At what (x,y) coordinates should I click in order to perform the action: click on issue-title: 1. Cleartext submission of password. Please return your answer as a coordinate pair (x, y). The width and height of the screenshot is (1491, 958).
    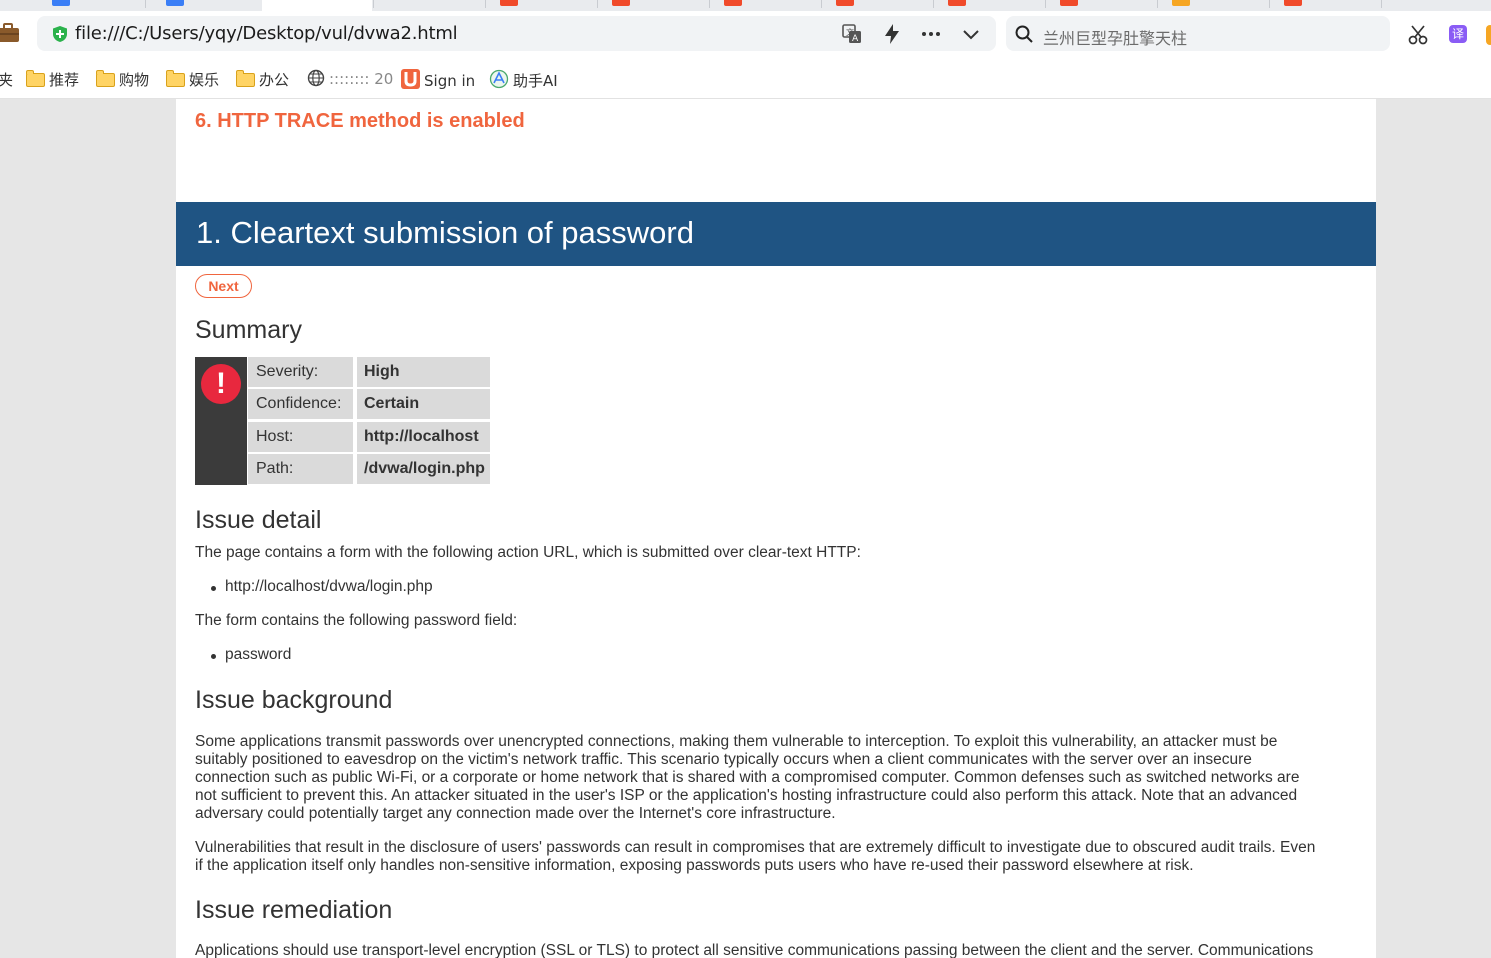
    Looking at the image, I should click on (445, 232).